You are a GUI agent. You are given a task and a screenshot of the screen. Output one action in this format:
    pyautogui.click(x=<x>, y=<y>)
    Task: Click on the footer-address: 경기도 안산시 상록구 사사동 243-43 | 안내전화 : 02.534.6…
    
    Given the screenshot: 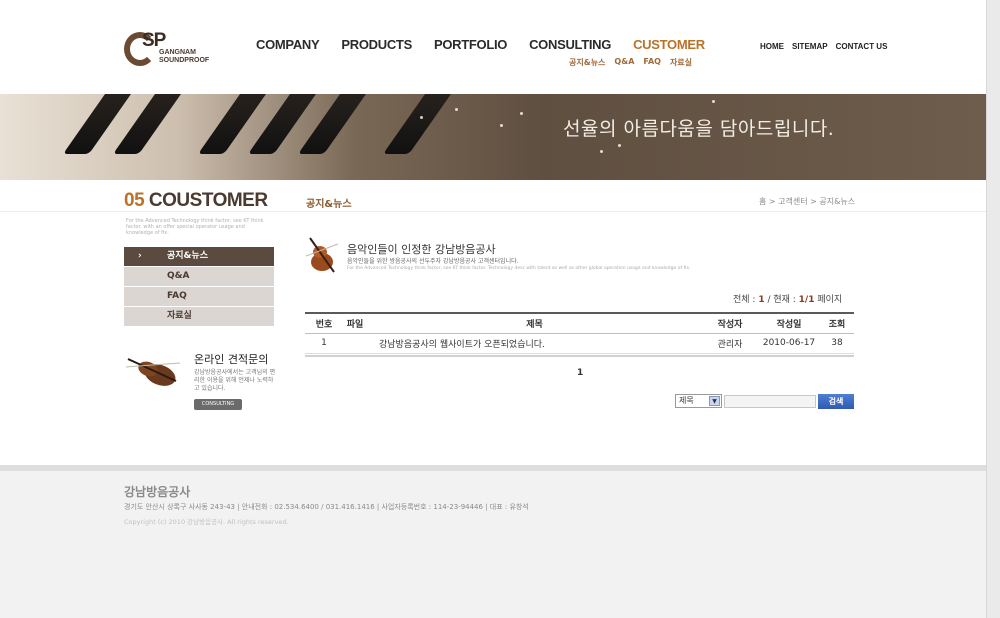 What is the action you would take?
    pyautogui.click(x=326, y=507)
    